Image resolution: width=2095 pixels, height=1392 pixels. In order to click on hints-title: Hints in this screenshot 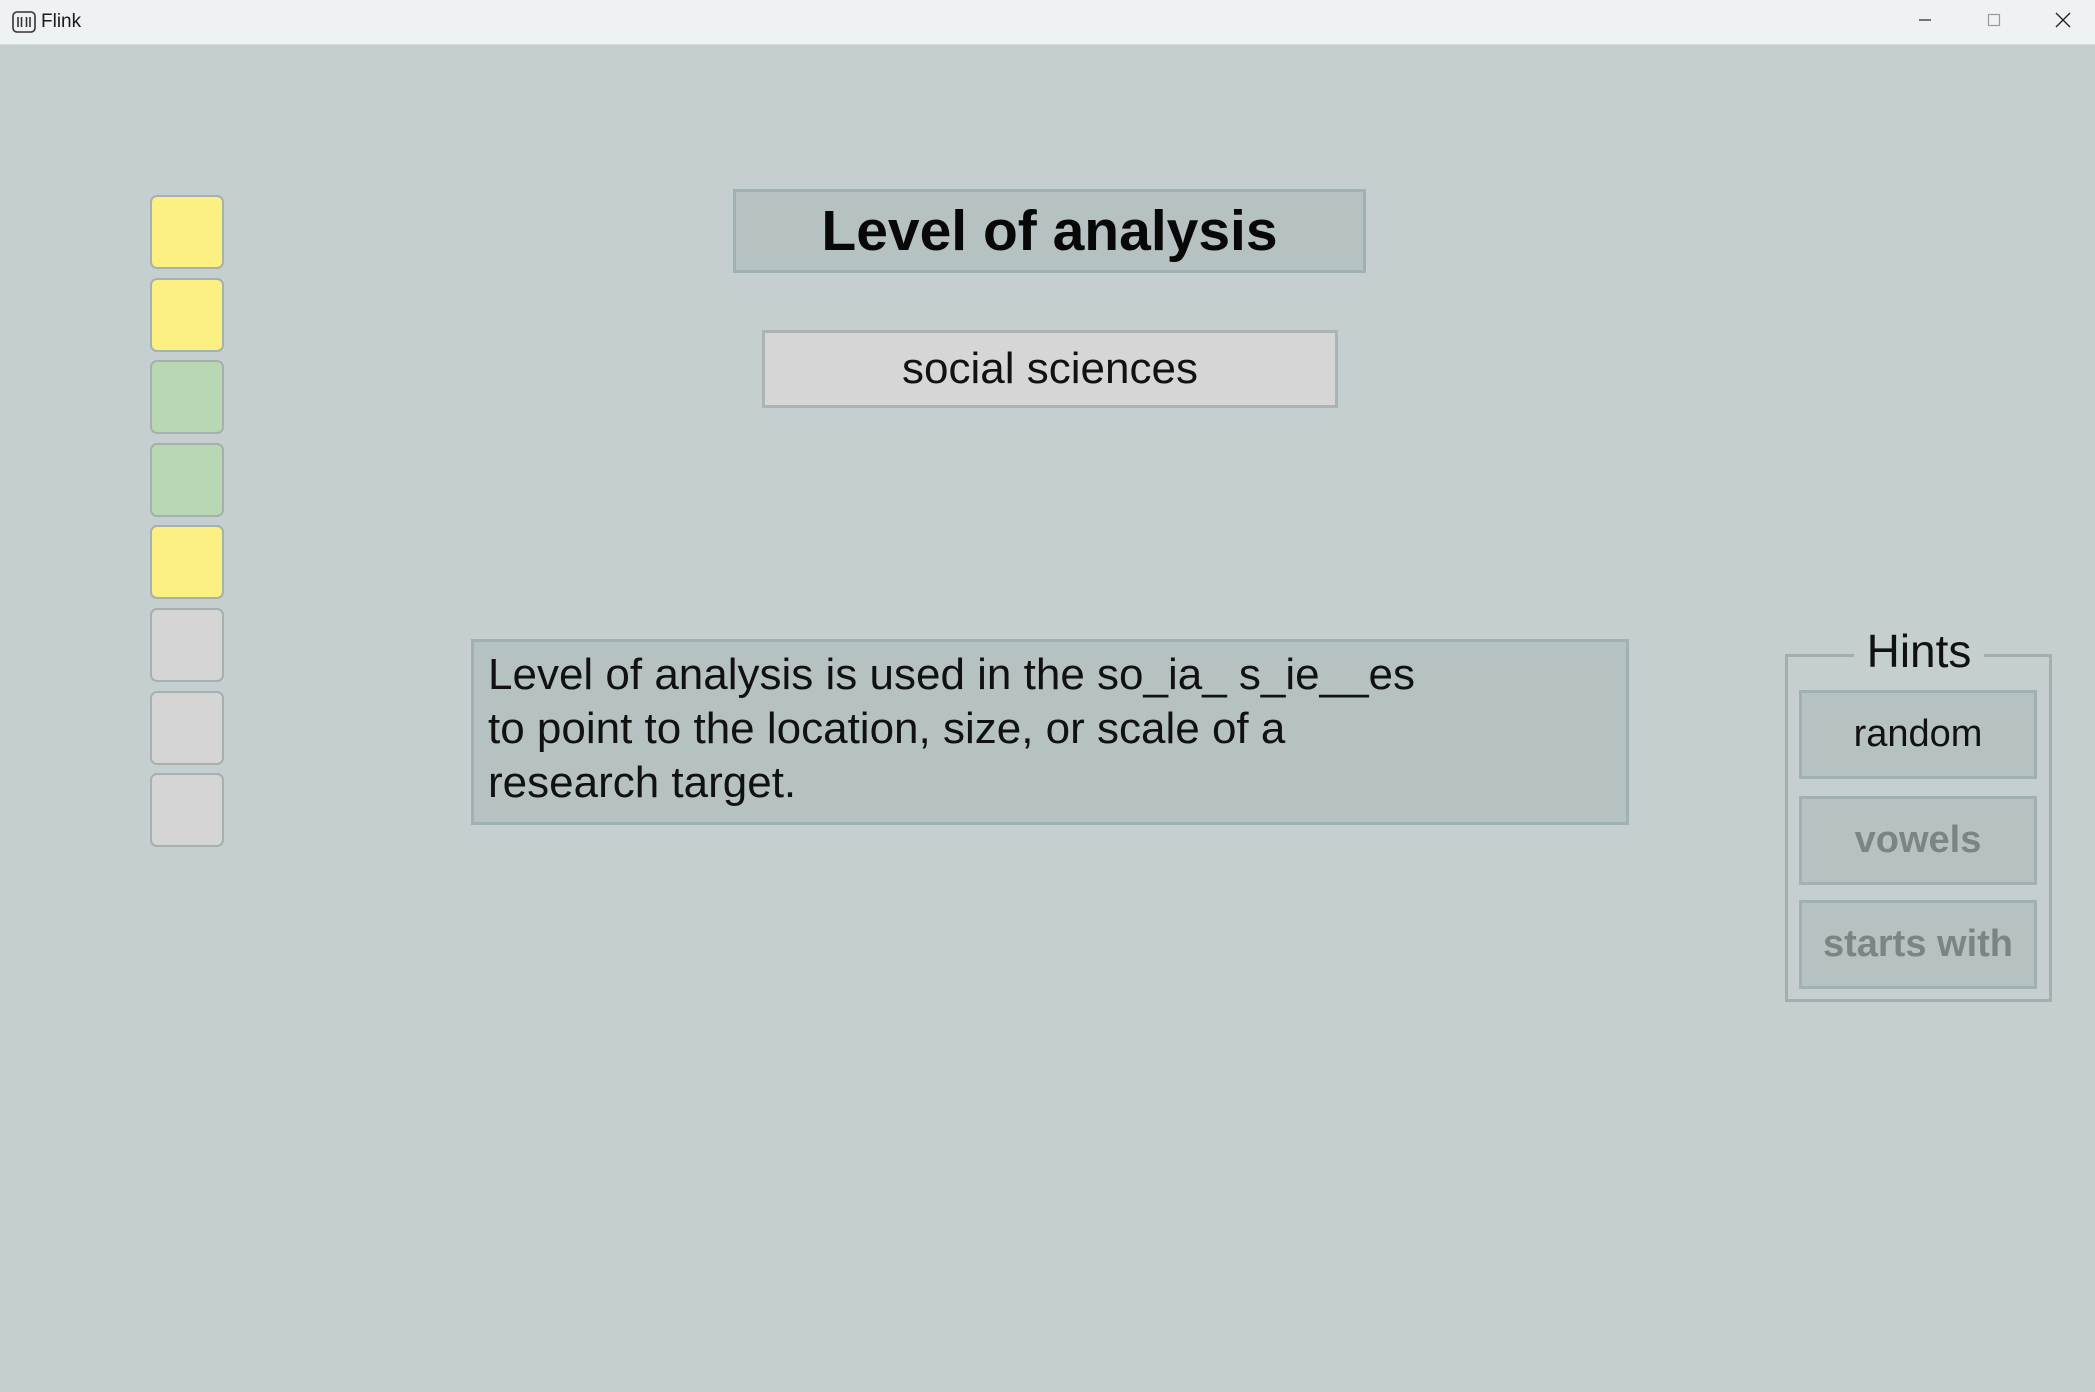, I will do `click(1919, 651)`.